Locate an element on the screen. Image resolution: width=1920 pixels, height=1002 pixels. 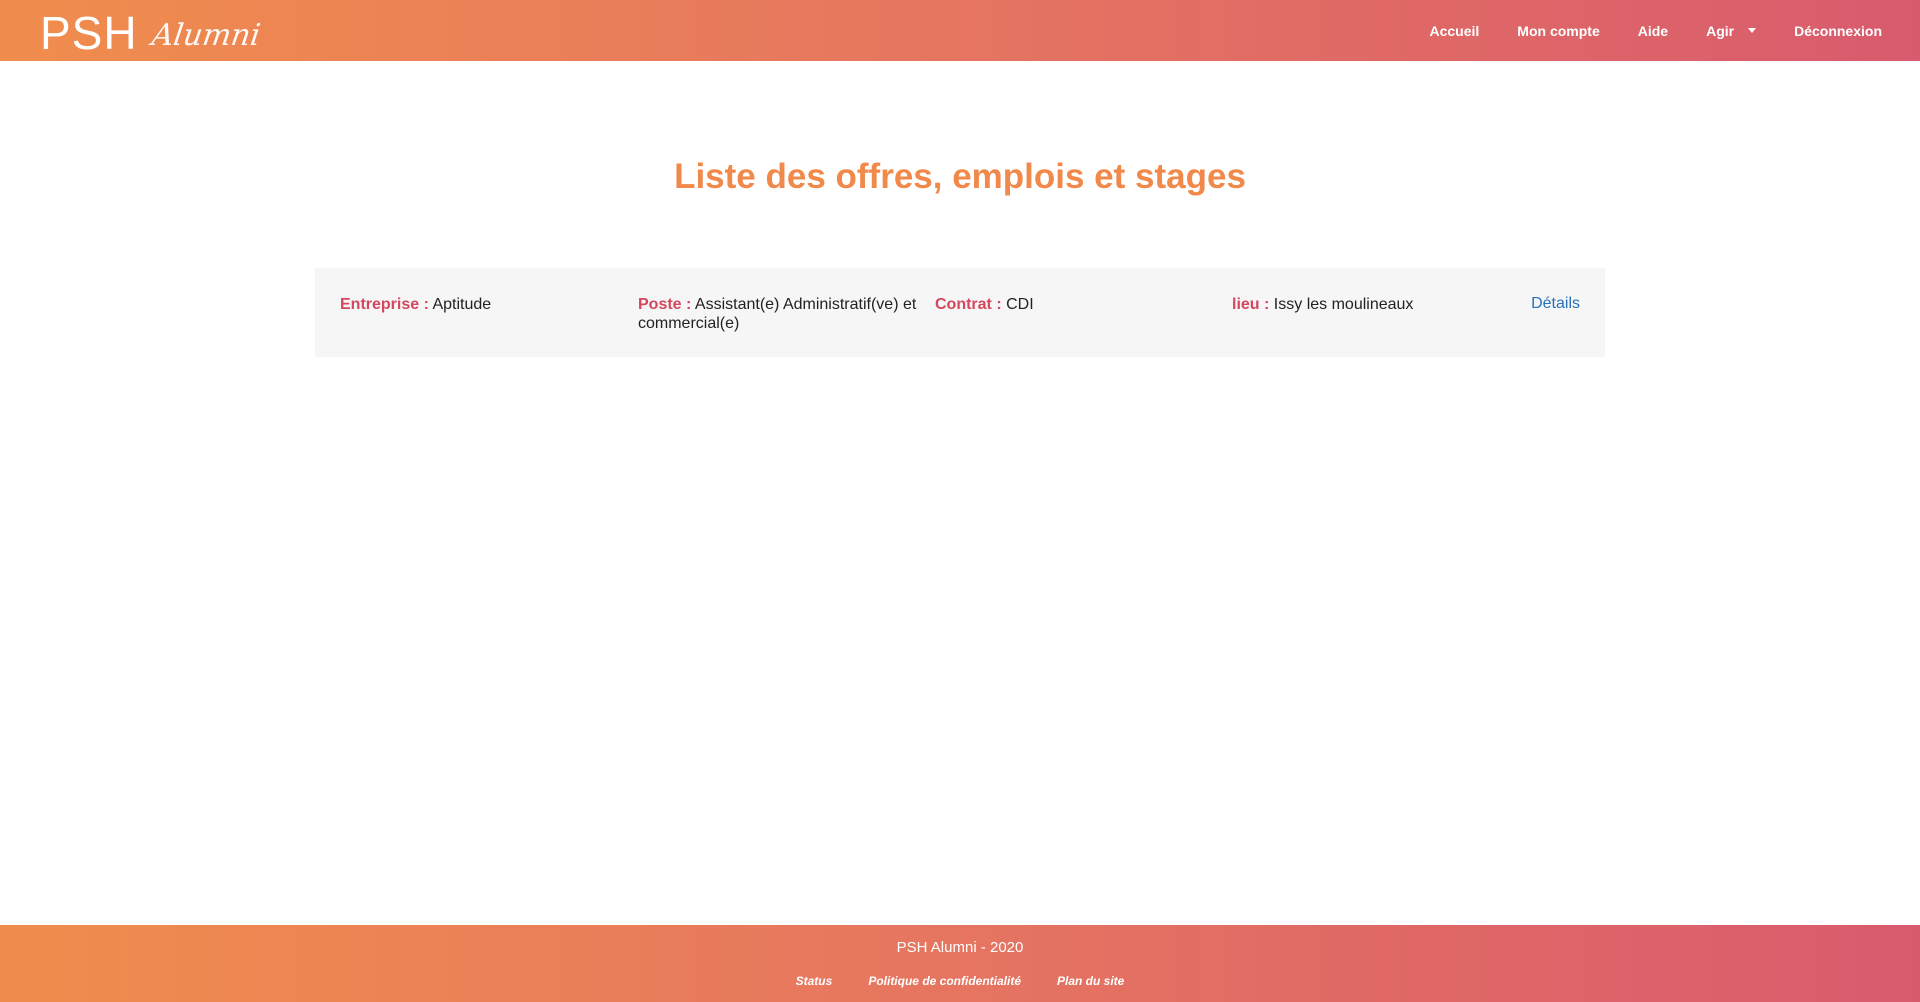
offer-location: lieu : Issy les moulineaux is located at coordinates (1367, 304).